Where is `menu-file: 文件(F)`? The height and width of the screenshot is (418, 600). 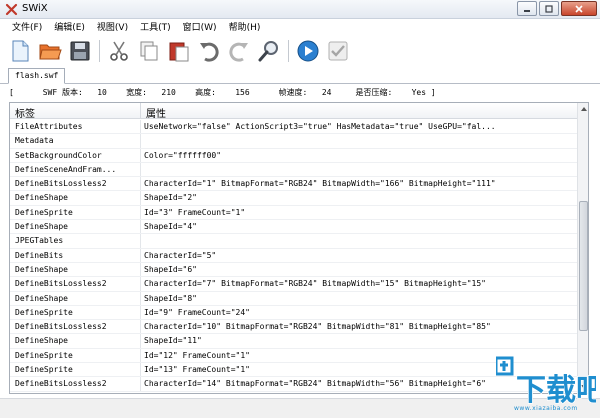
menu-file: 文件(F) is located at coordinates (27, 28).